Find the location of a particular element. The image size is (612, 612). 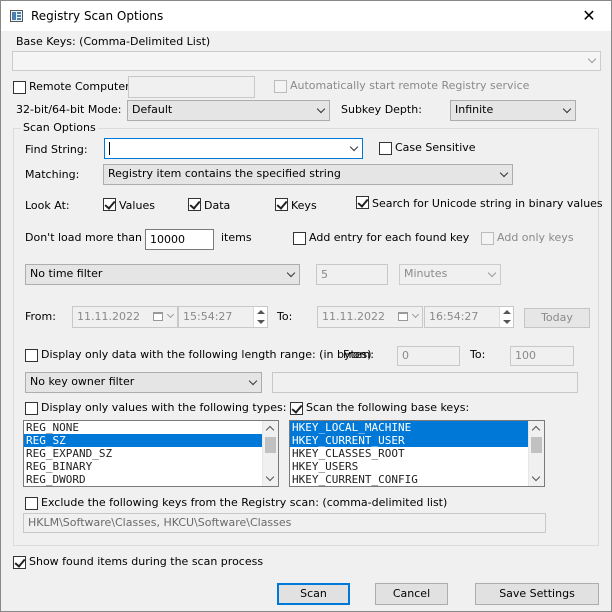

key-owner-filter-value: No key owner filter is located at coordinates (82, 381).